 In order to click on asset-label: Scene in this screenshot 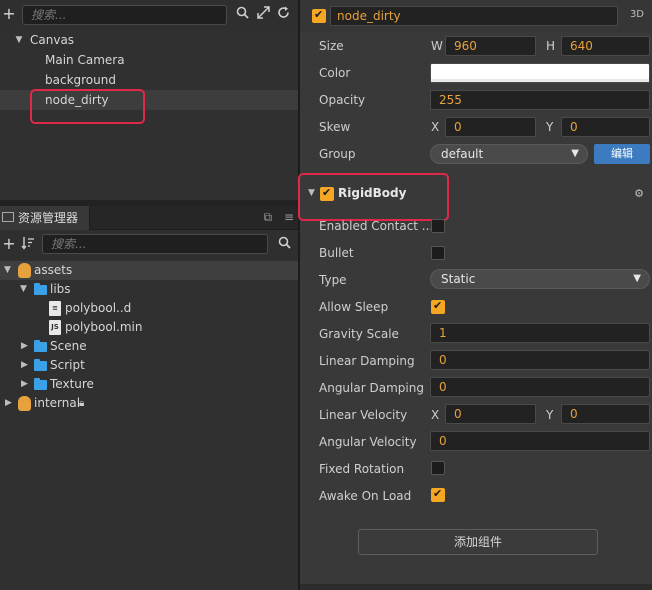, I will do `click(68, 346)`.